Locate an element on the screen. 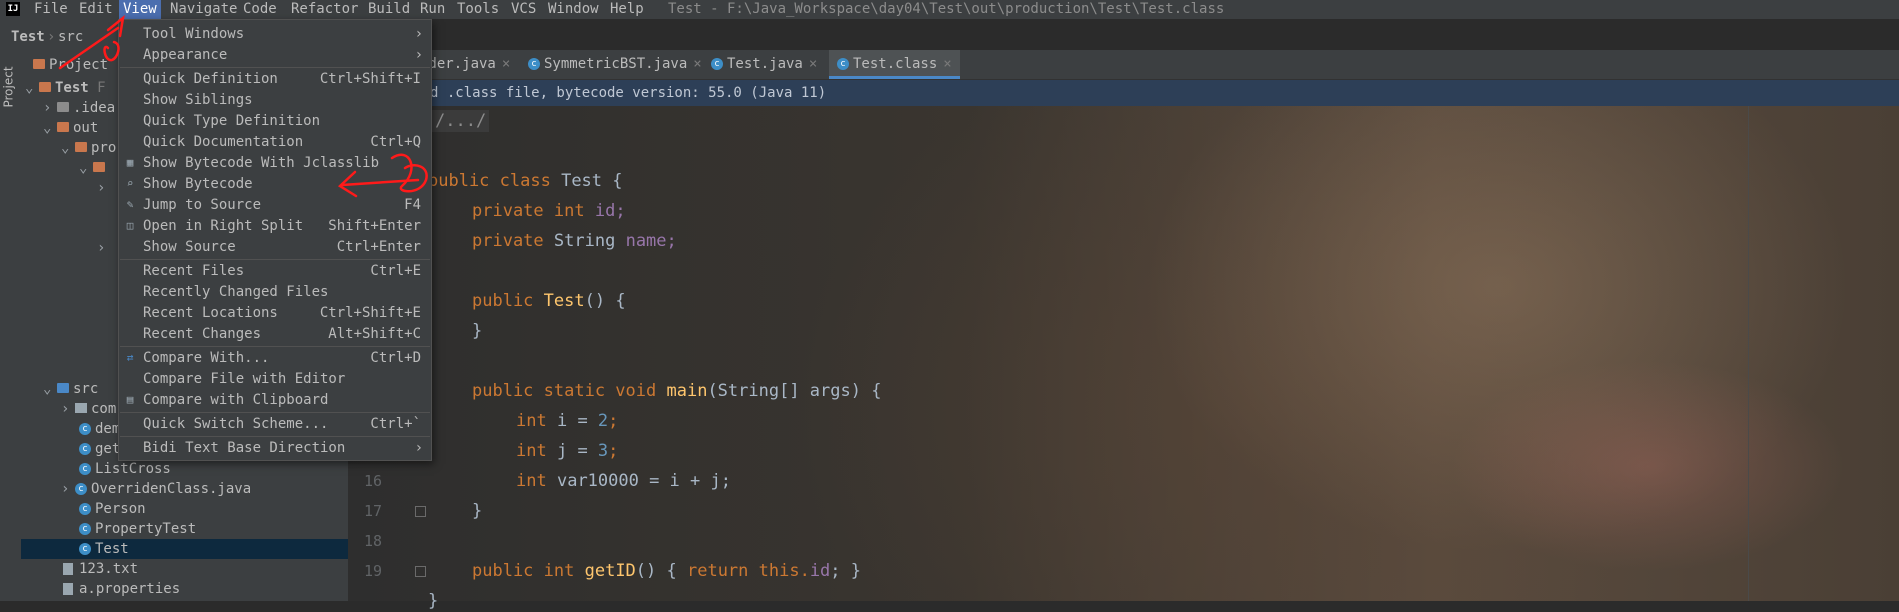  handwritten-annotation-marks is located at coordinates (243, 106).